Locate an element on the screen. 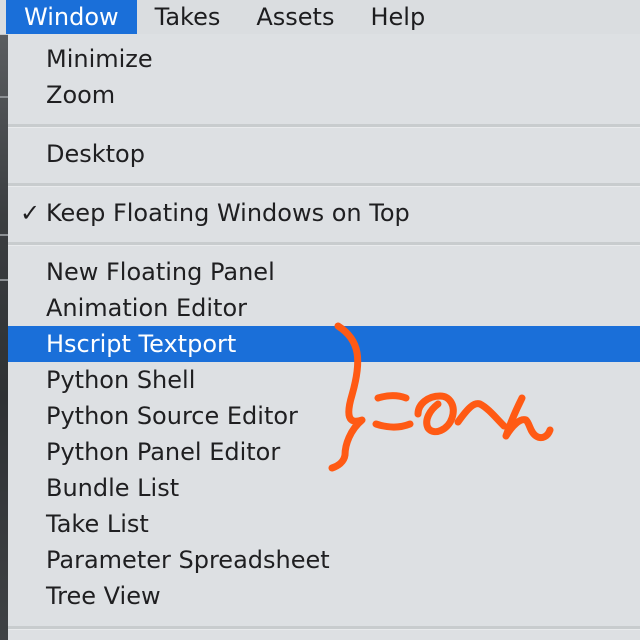  menu-item-minimize: Minimize is located at coordinates (324, 59).